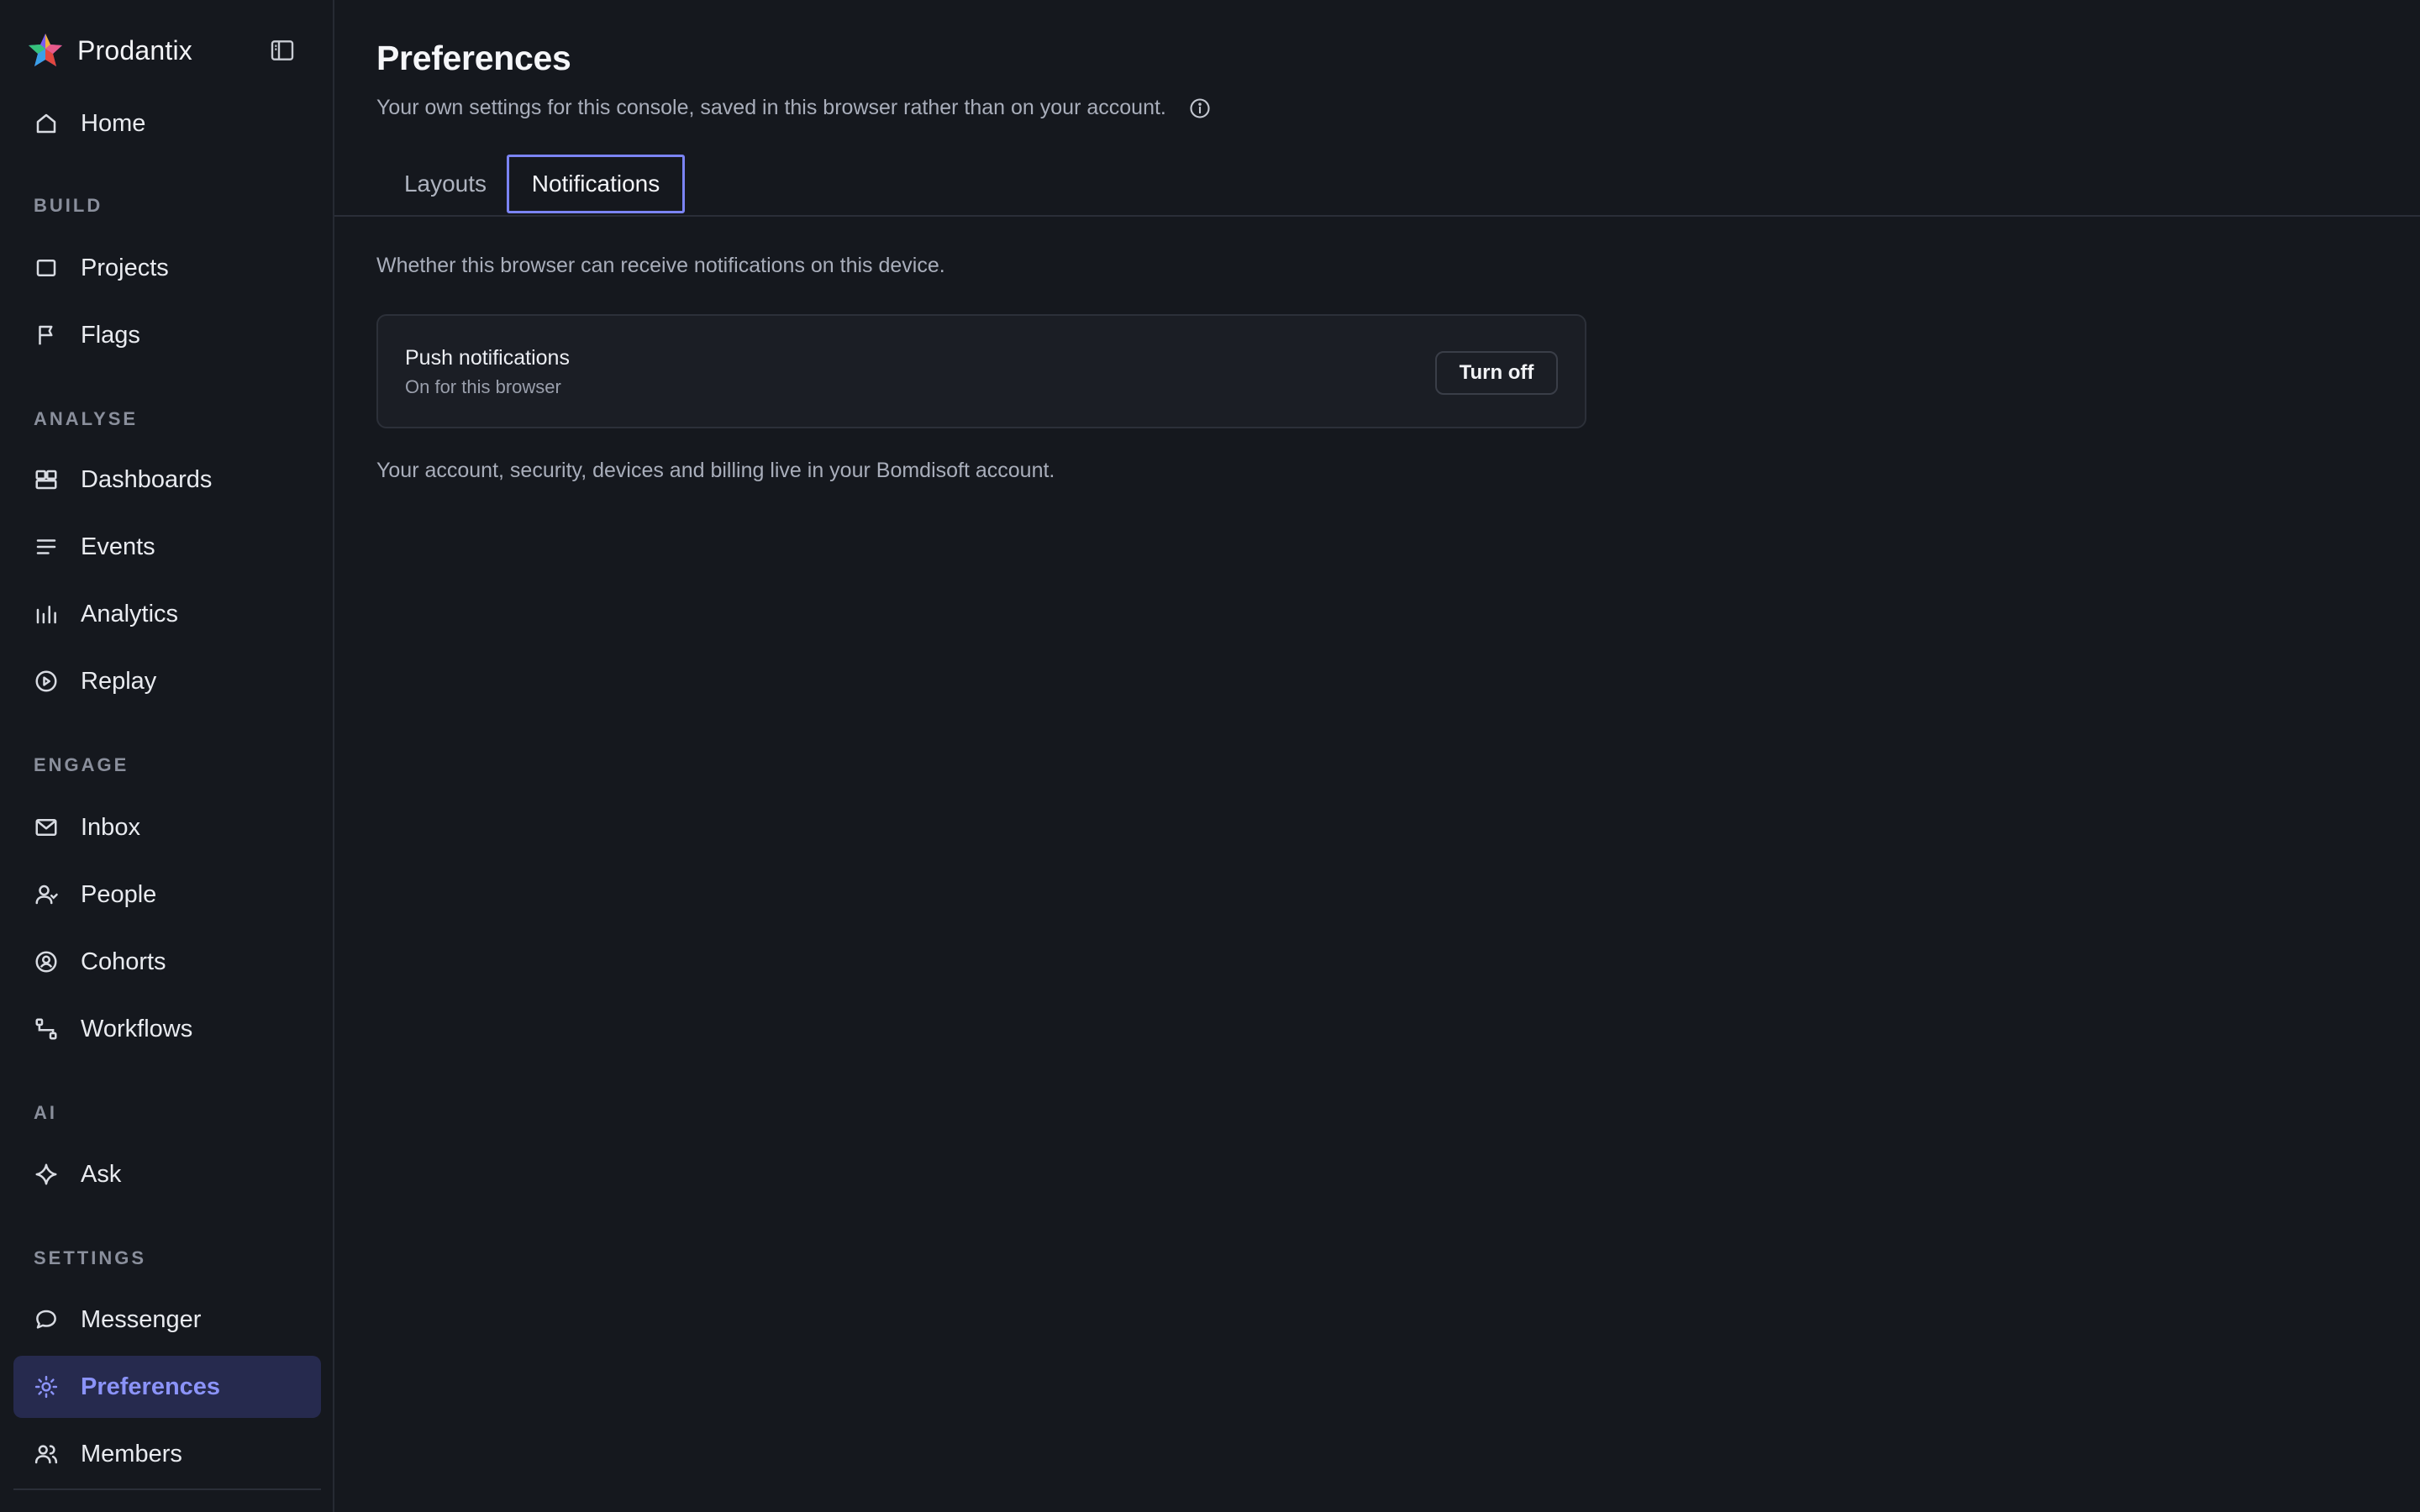 The height and width of the screenshot is (1512, 2420). What do you see at coordinates (125, 267) in the screenshot?
I see `sidebar-item-label: Projects` at bounding box center [125, 267].